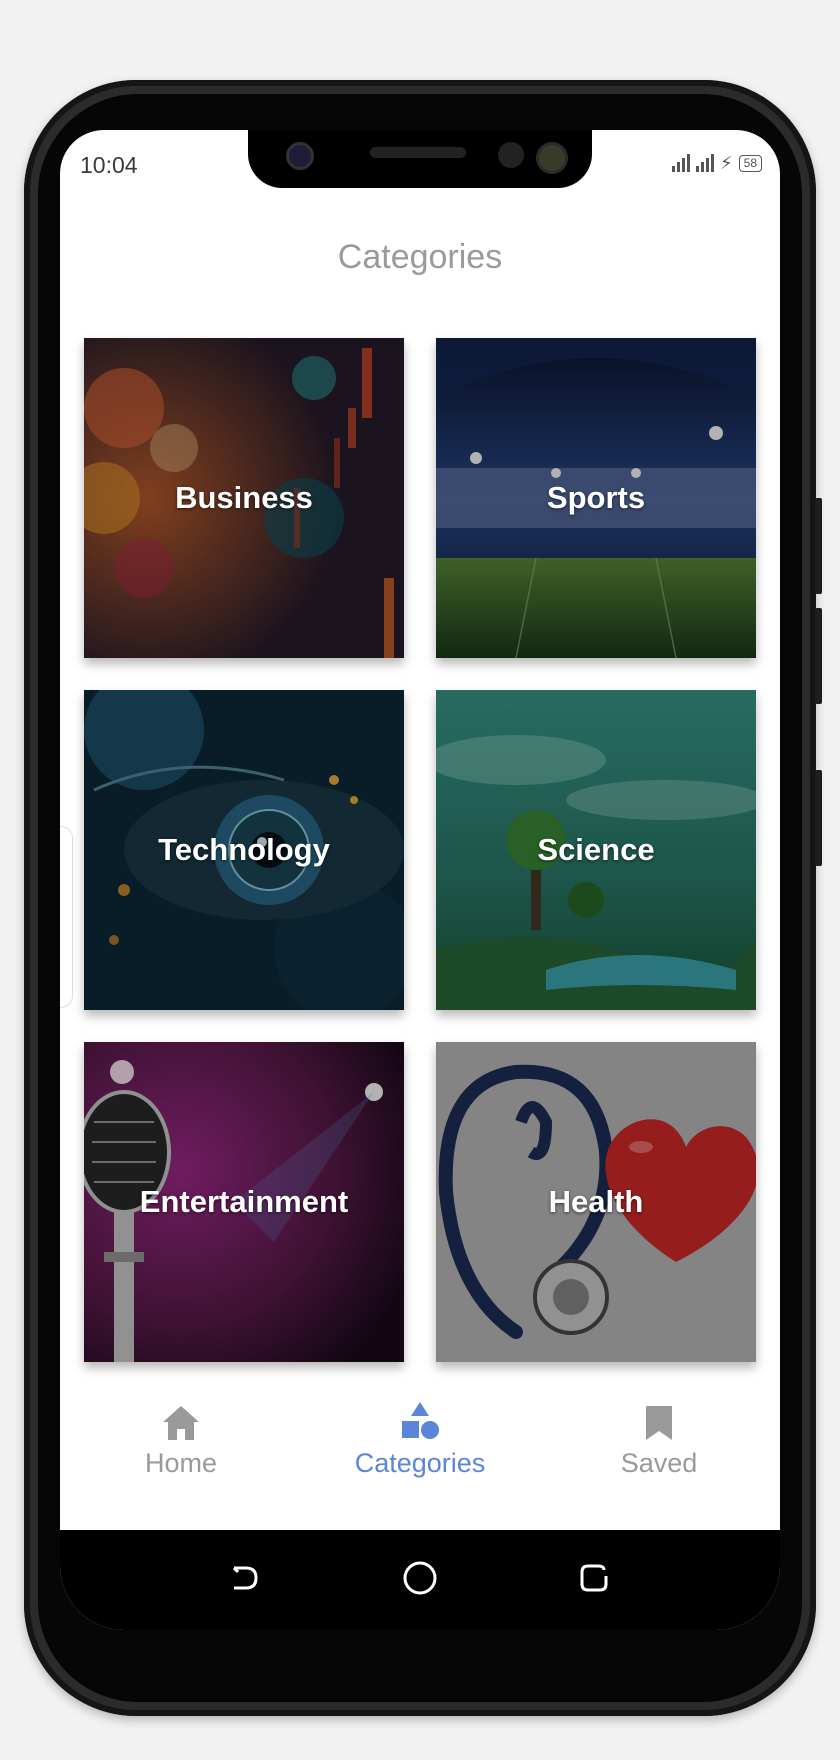  What do you see at coordinates (594, 1578) in the screenshot?
I see `recents-icon` at bounding box center [594, 1578].